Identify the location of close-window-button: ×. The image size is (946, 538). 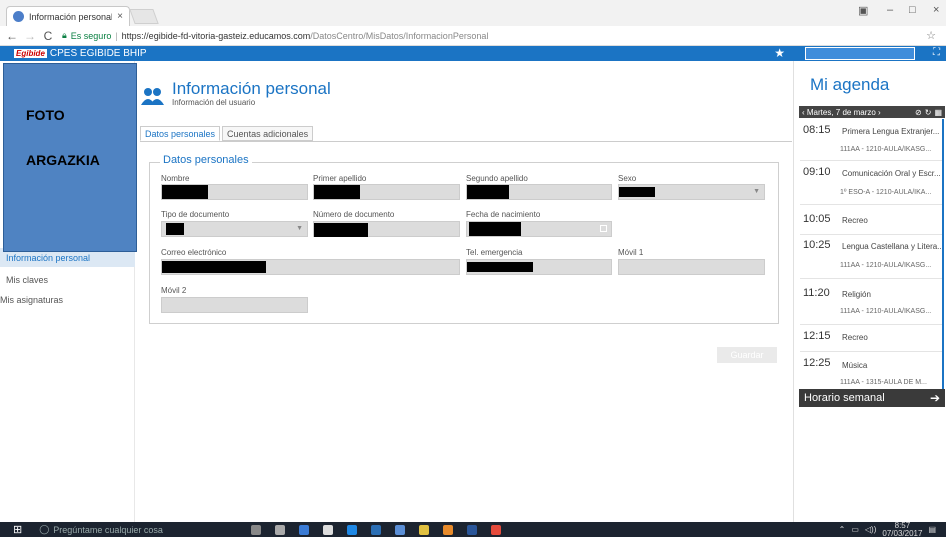
(936, 10).